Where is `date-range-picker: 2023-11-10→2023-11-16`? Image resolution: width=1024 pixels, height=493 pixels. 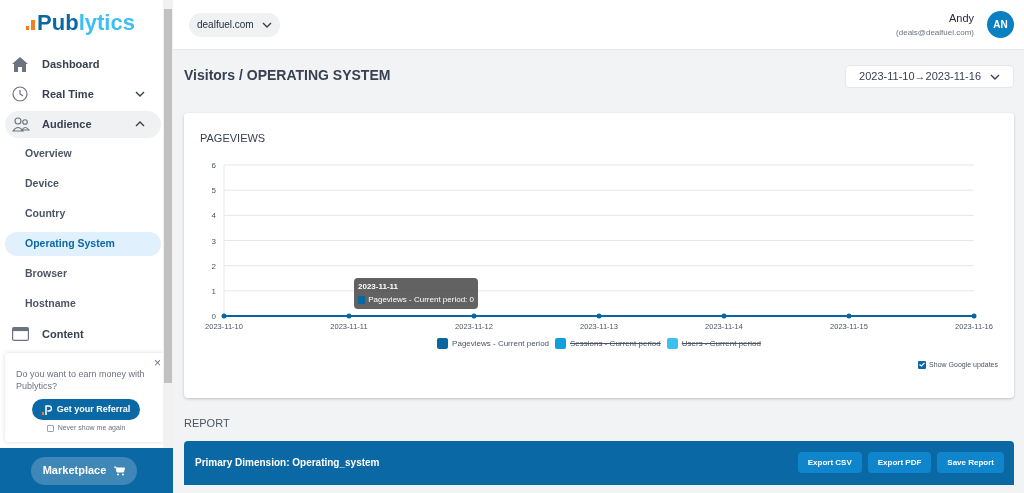 date-range-picker: 2023-11-10→2023-11-16 is located at coordinates (929, 76).